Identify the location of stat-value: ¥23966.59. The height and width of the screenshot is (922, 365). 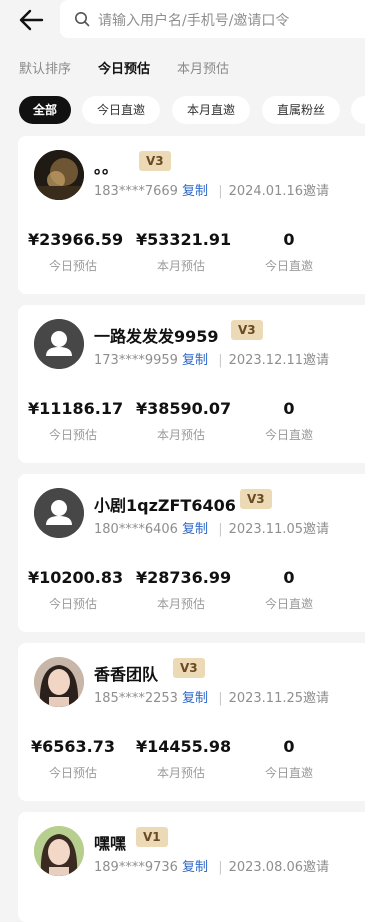
(76, 239).